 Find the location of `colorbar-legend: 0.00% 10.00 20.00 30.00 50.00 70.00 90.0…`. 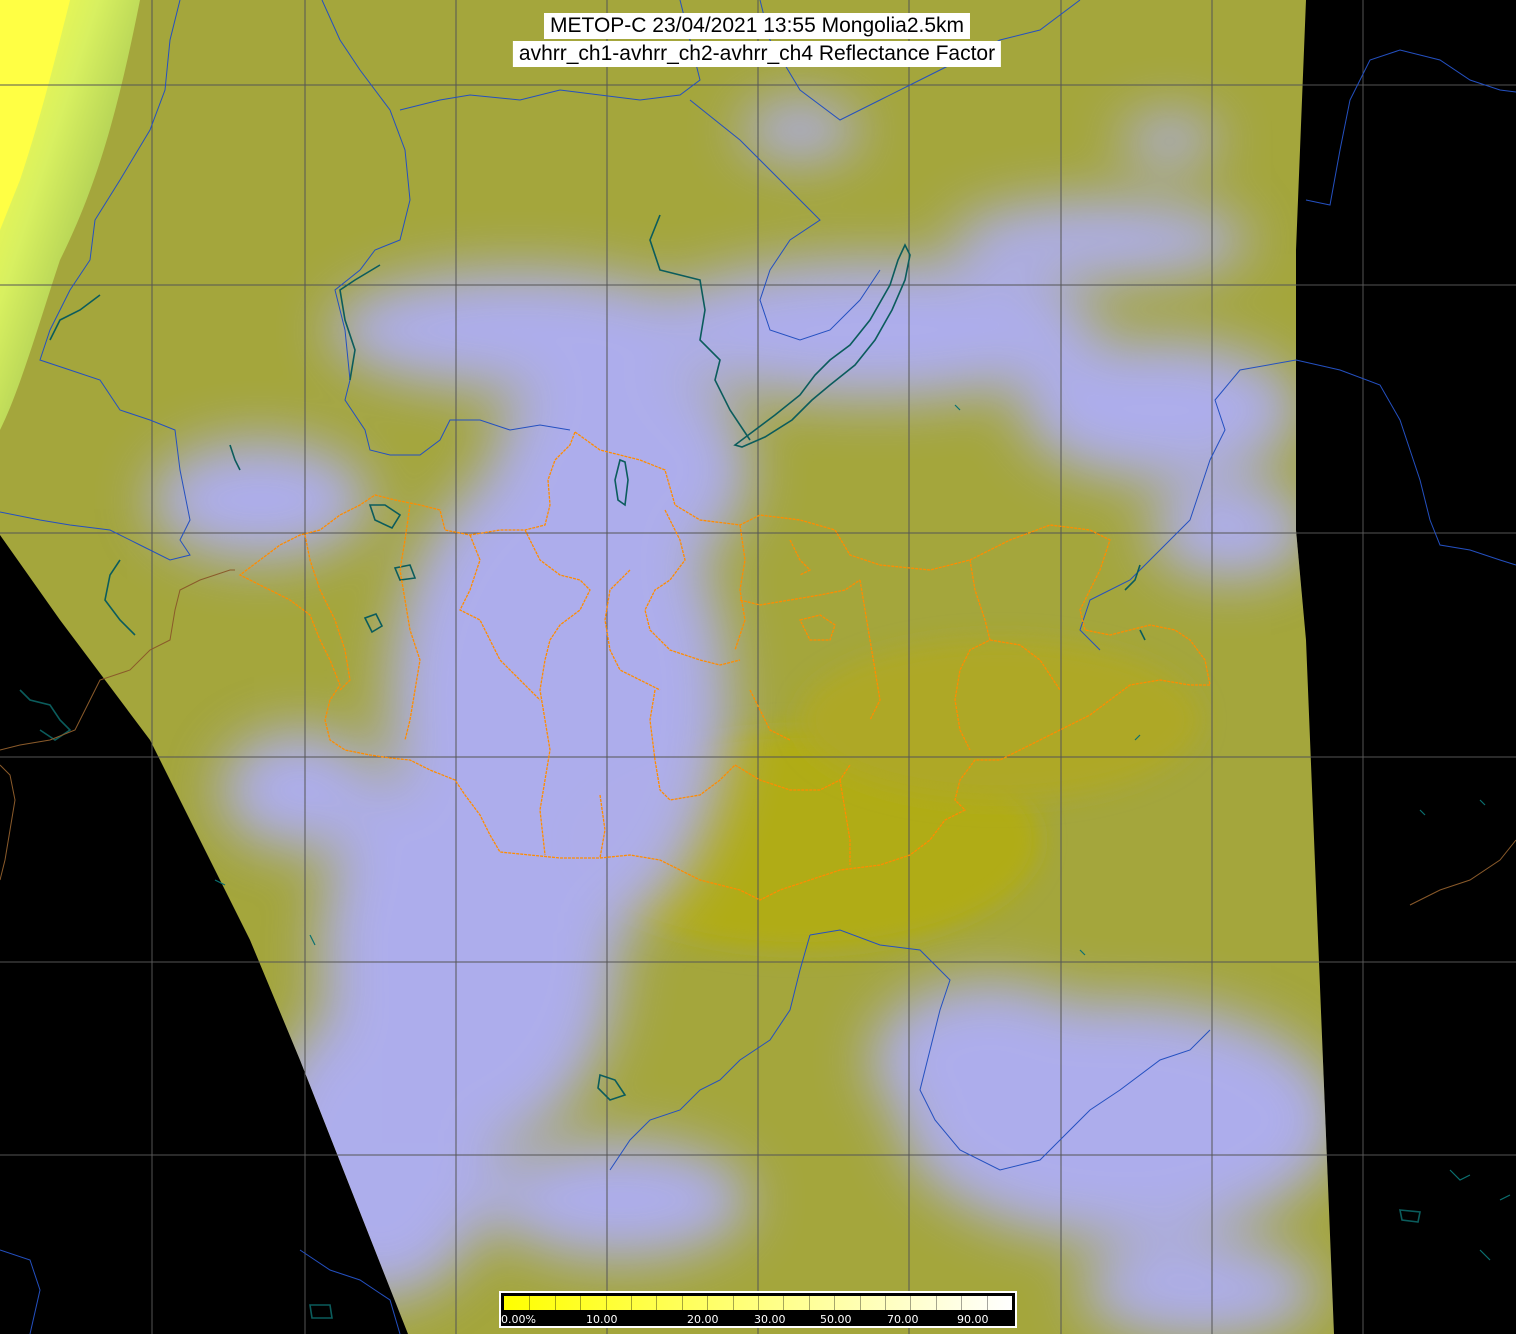

colorbar-legend: 0.00% 10.00 20.00 30.00 50.00 70.00 90.0… is located at coordinates (758, 1309).